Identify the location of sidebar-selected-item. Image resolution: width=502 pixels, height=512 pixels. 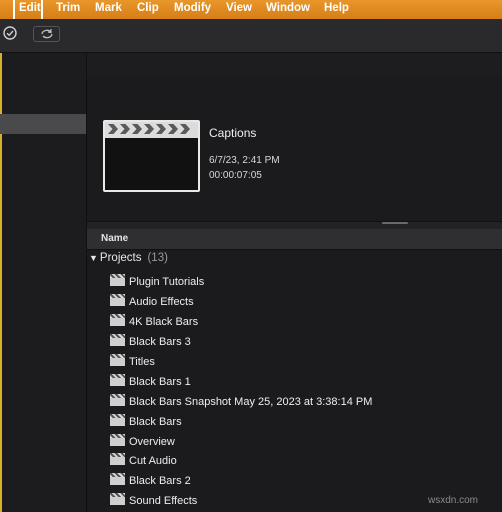
(43, 124).